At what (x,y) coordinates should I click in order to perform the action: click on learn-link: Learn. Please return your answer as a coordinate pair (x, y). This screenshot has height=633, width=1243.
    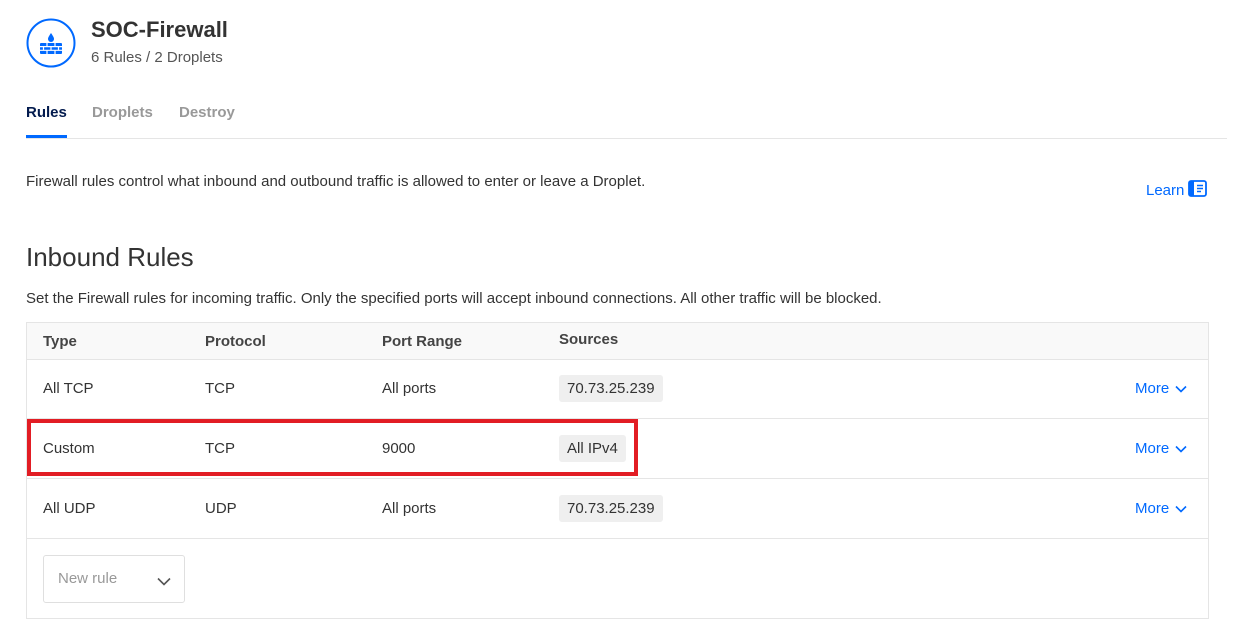
    Looking at the image, I should click on (1177, 190).